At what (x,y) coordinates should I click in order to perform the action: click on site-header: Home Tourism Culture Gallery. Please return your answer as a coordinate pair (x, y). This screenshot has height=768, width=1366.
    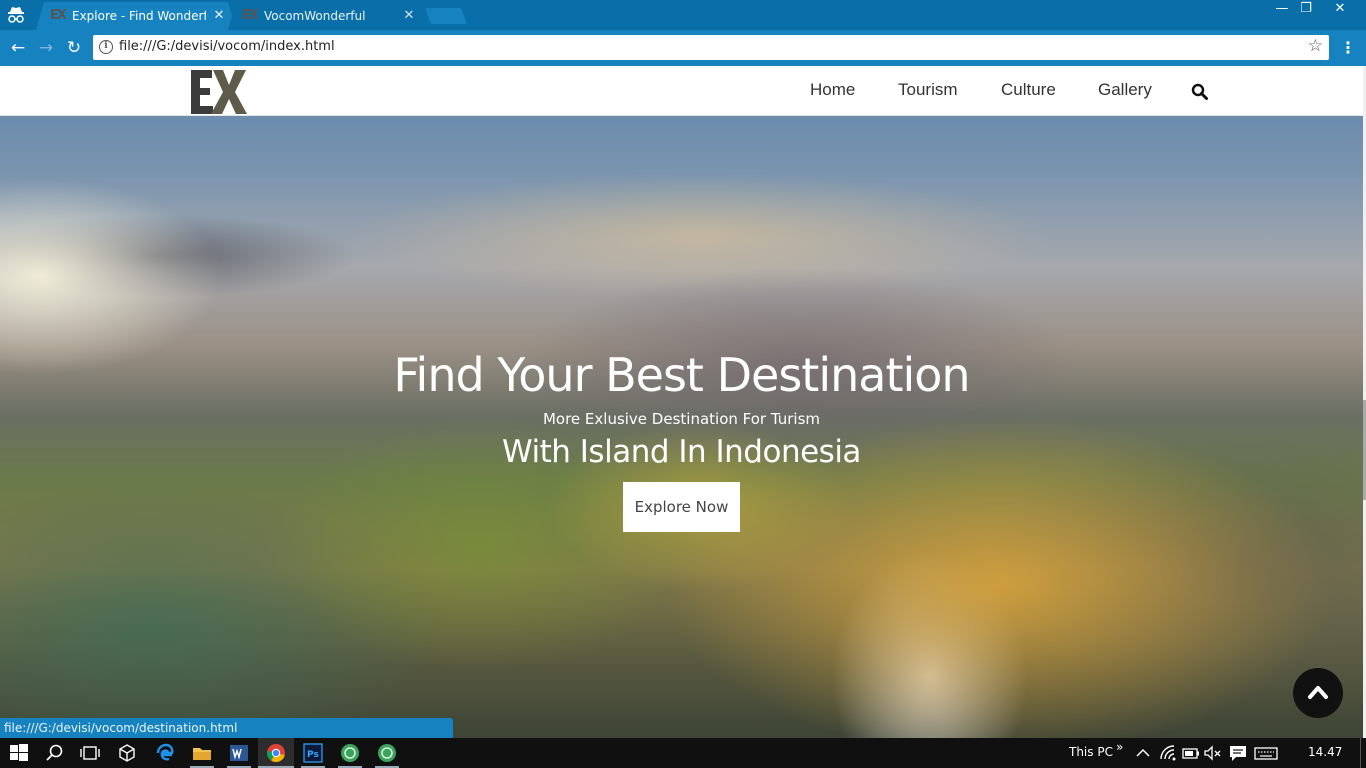
    Looking at the image, I should click on (681, 91).